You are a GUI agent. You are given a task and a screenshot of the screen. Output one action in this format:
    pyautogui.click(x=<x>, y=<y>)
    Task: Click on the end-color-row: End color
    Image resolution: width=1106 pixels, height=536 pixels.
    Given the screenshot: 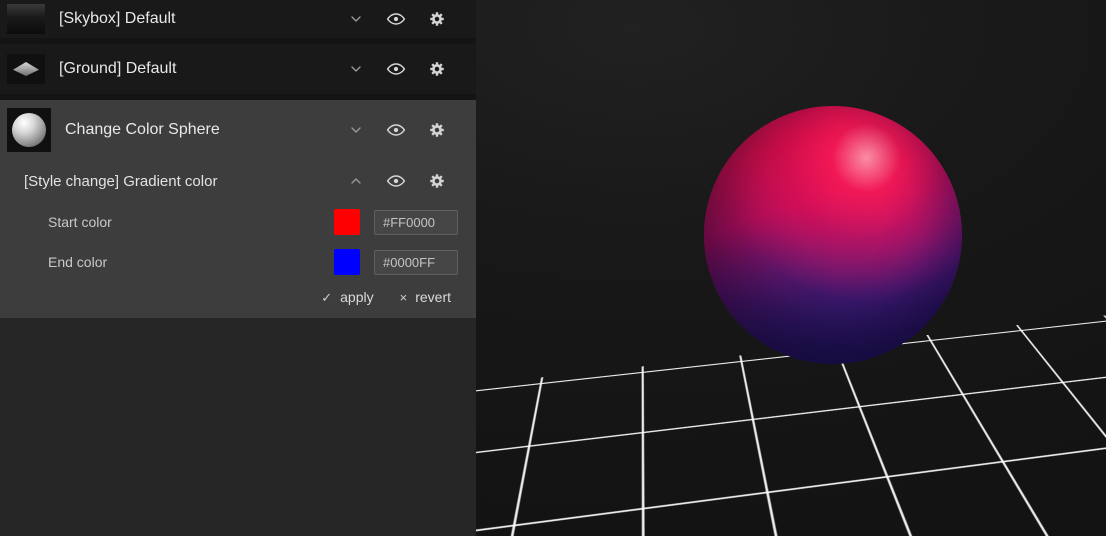 What is the action you would take?
    pyautogui.click(x=238, y=262)
    